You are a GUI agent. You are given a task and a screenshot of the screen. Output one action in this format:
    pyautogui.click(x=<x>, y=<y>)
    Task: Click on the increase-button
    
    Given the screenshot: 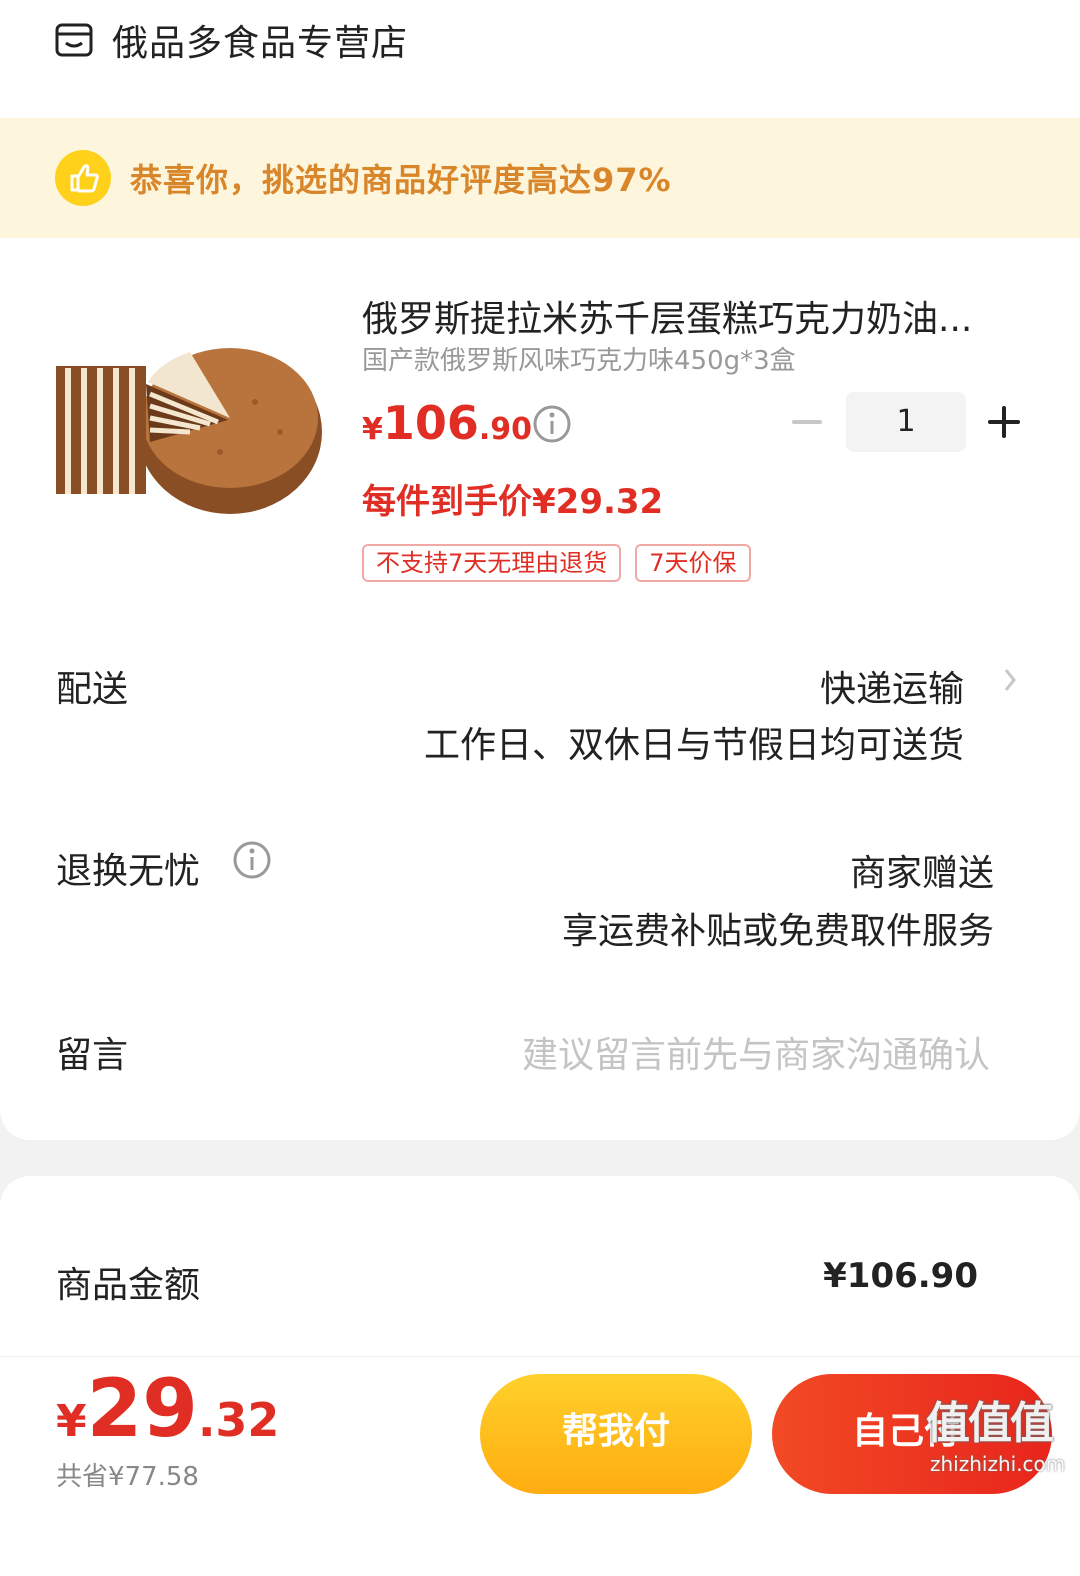 What is the action you would take?
    pyautogui.click(x=1004, y=422)
    